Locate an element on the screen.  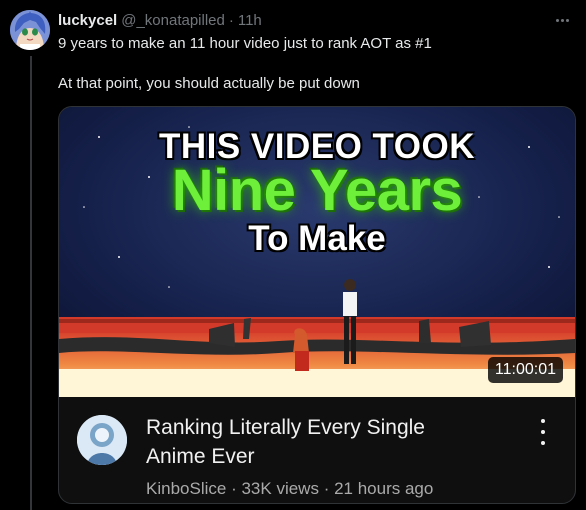
video-meta: KinboSlice · 33K views · 21 hours ago is located at coordinates (289, 489).